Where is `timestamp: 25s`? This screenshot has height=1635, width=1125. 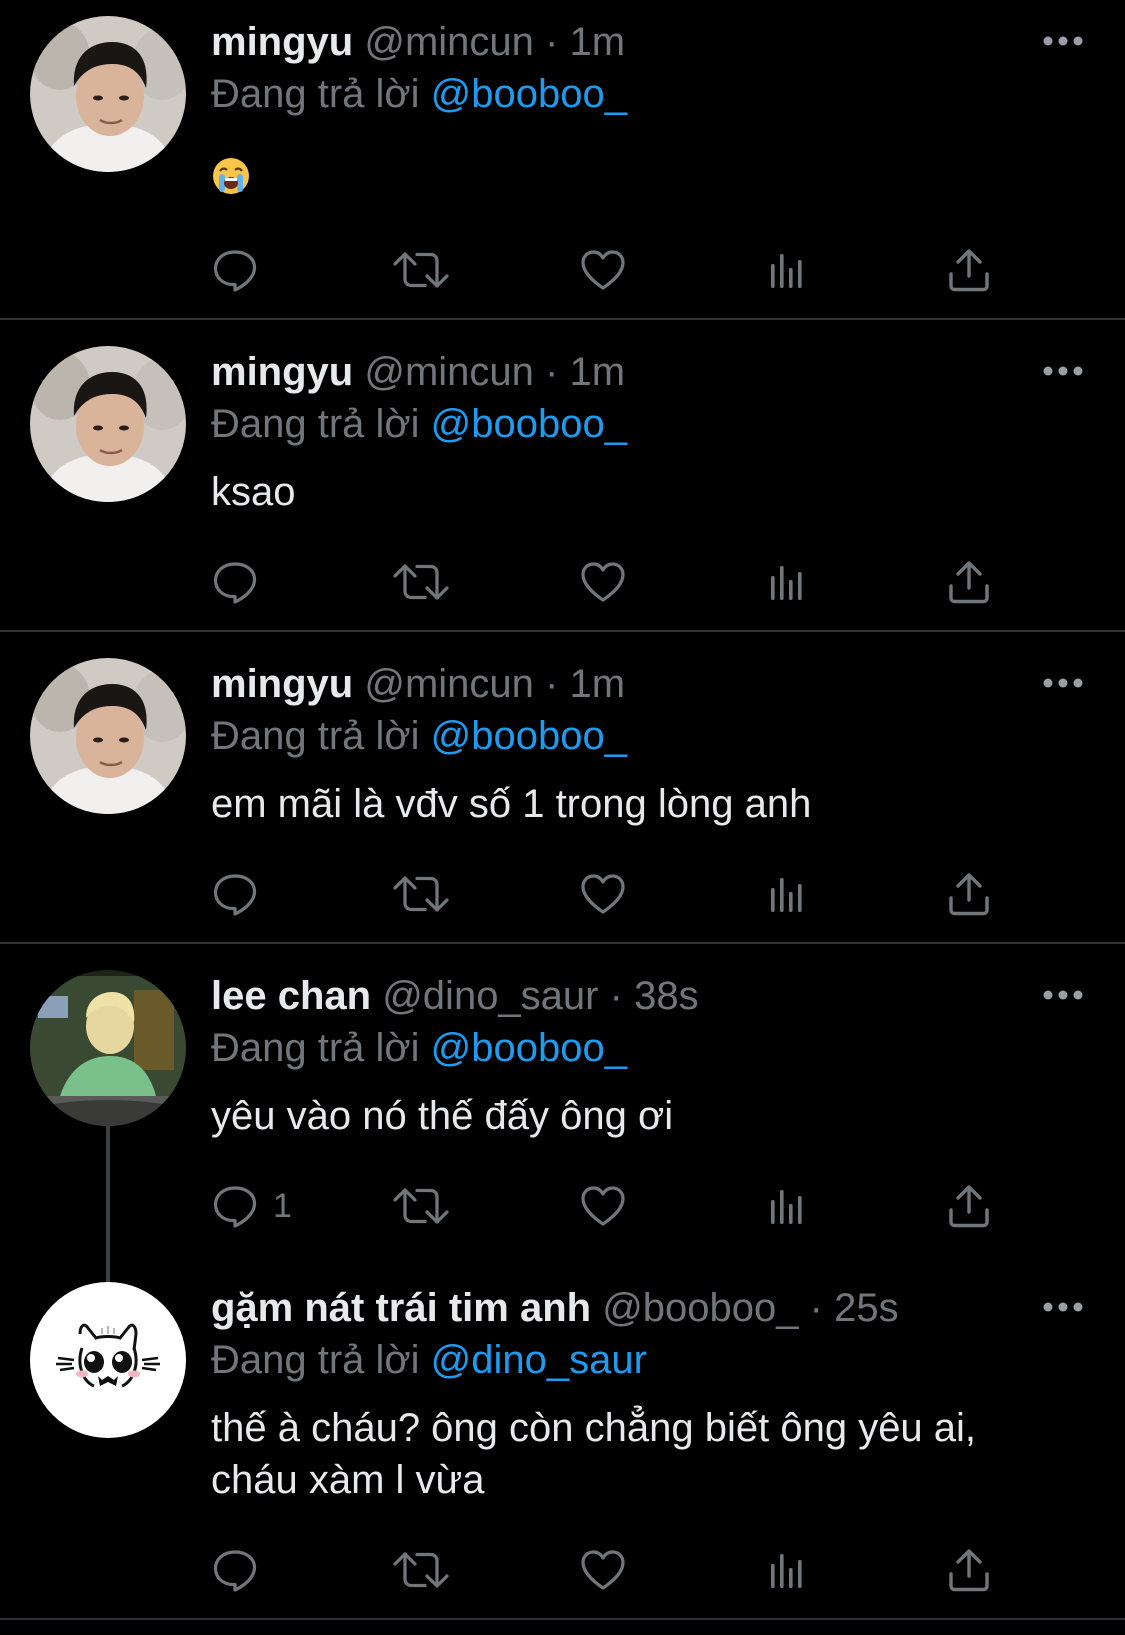
timestamp: 25s is located at coordinates (866, 1308).